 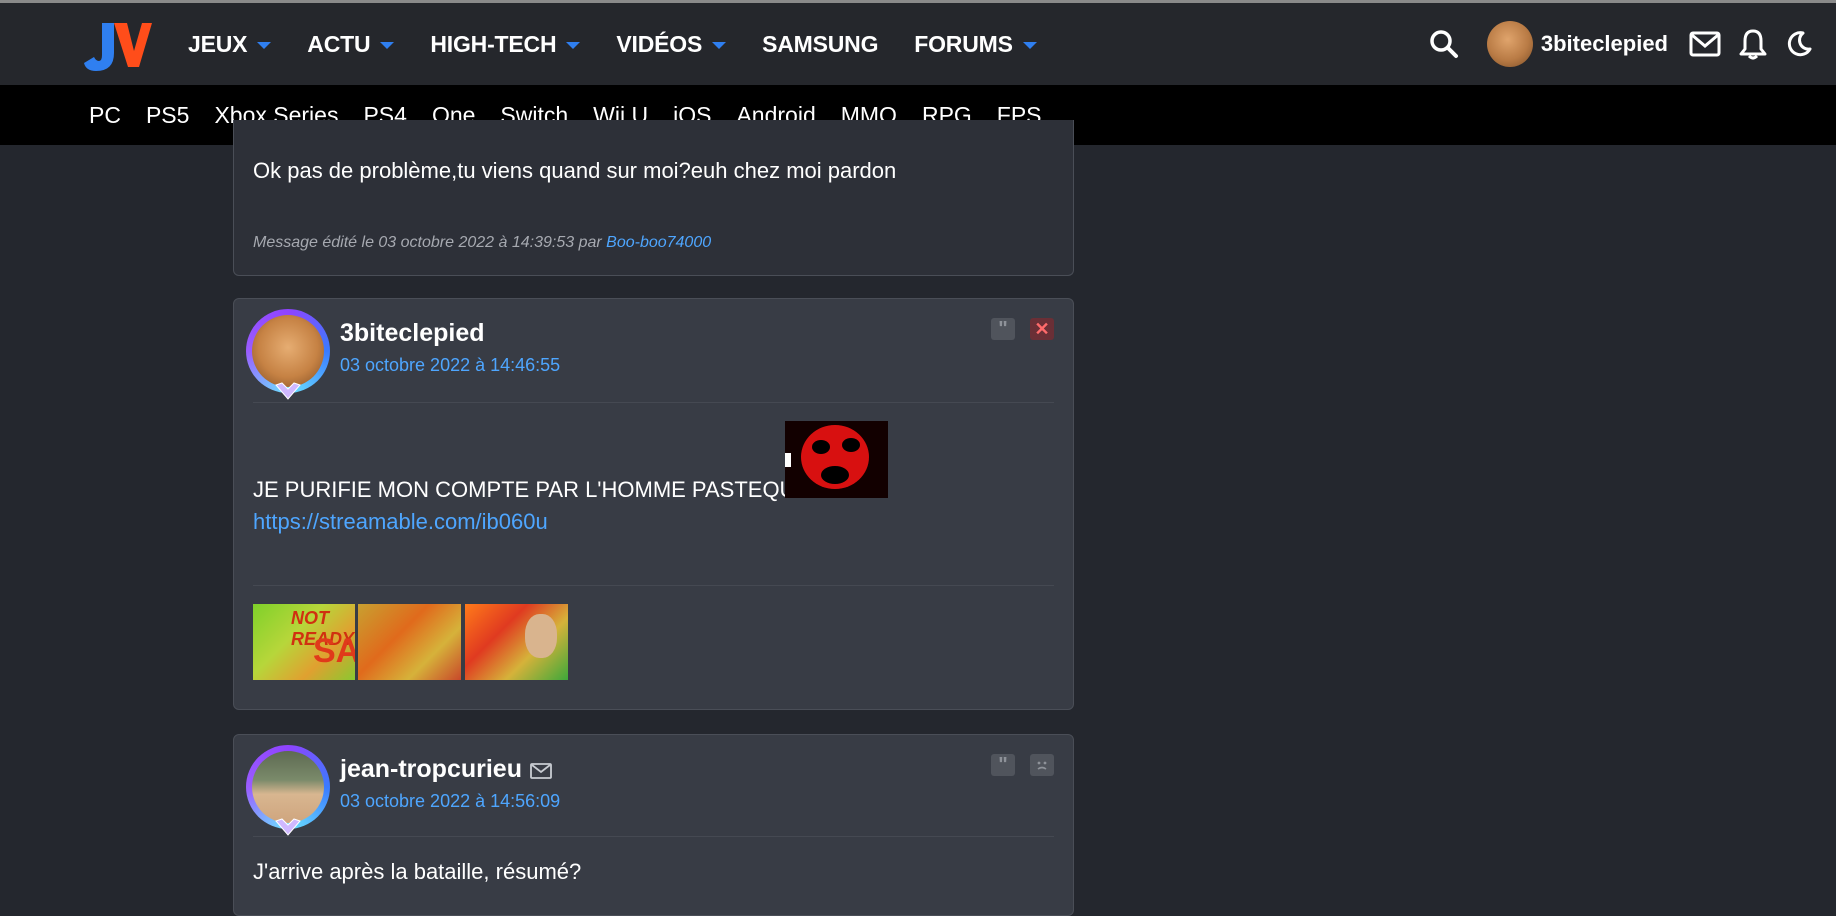 What do you see at coordinates (118, 45) in the screenshot?
I see `jv-logo` at bounding box center [118, 45].